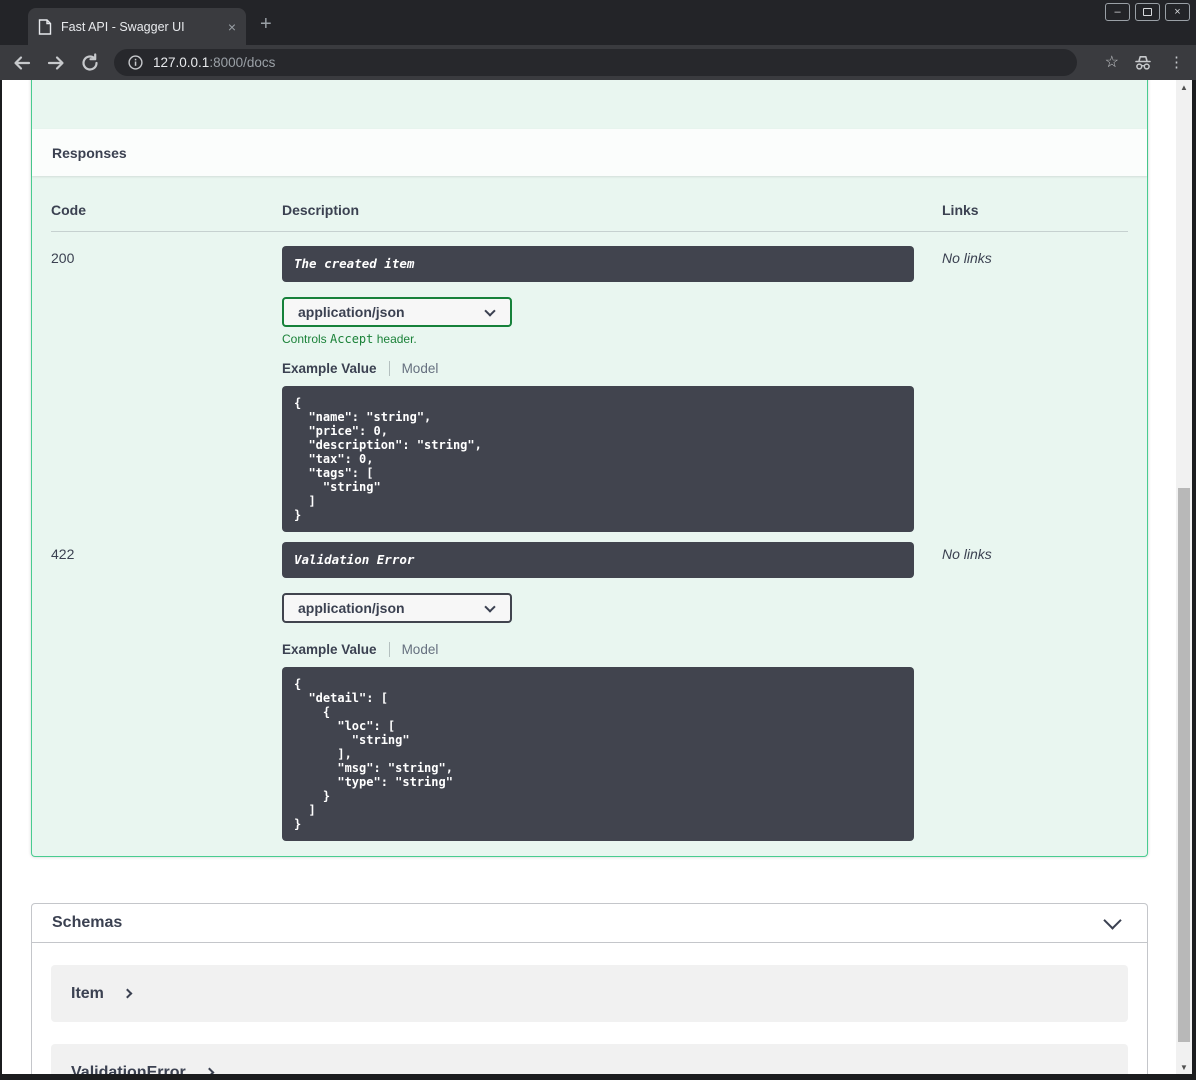 The image size is (1196, 1080). I want to click on maximize-icon, so click(1147, 12).